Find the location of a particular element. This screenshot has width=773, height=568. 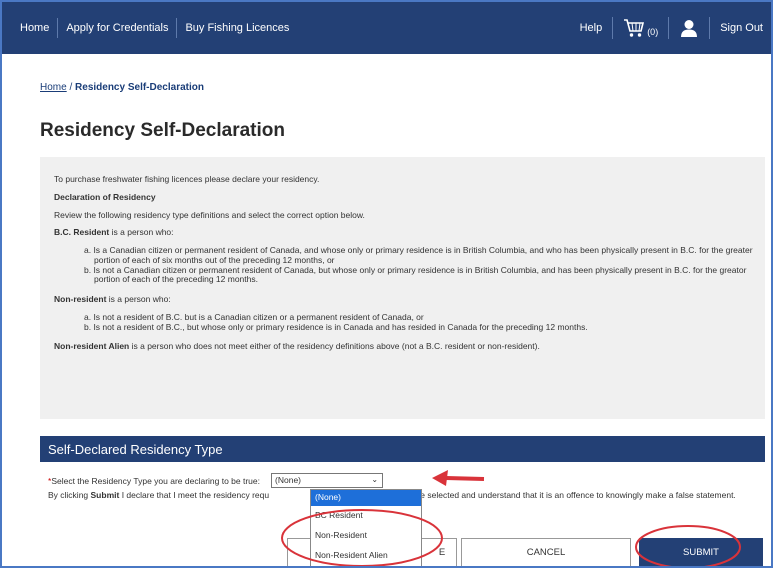

bc-resident-rest: is a person who: is located at coordinates (141, 232).